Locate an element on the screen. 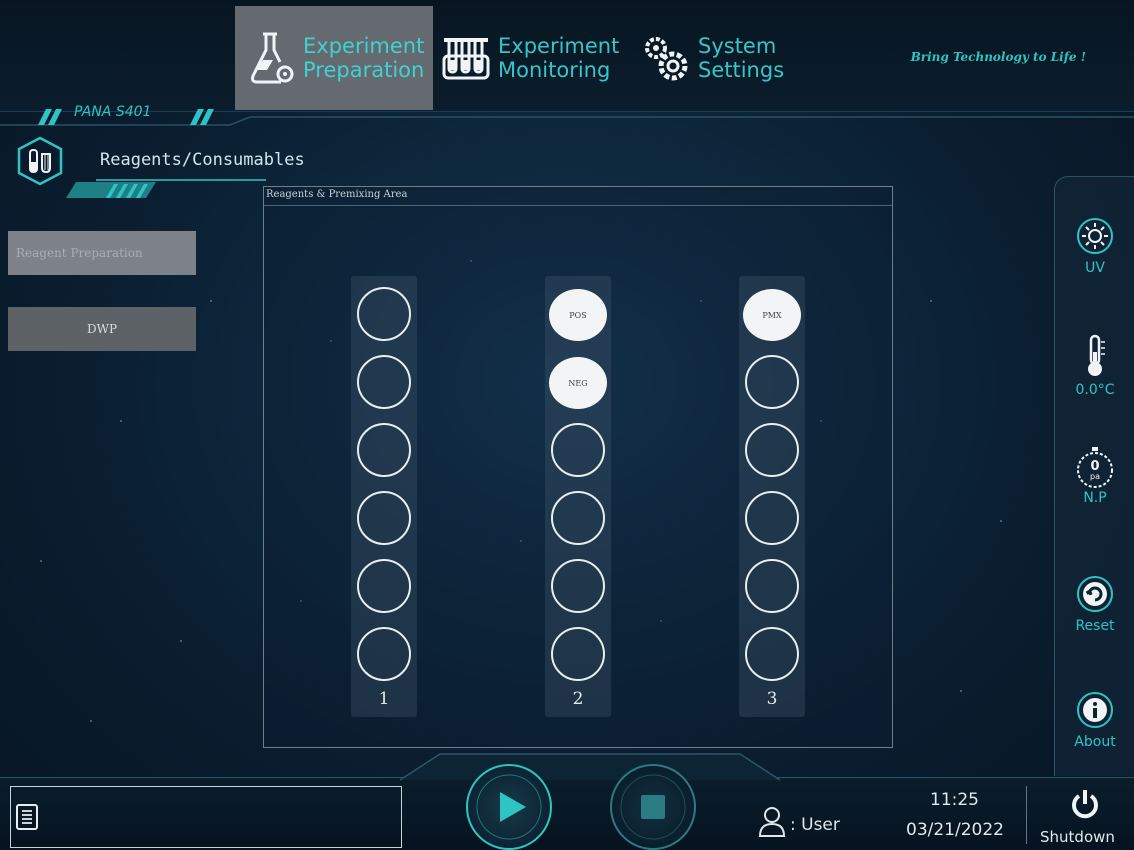 This screenshot has height=850, width=1134. stop-button is located at coordinates (653, 807).